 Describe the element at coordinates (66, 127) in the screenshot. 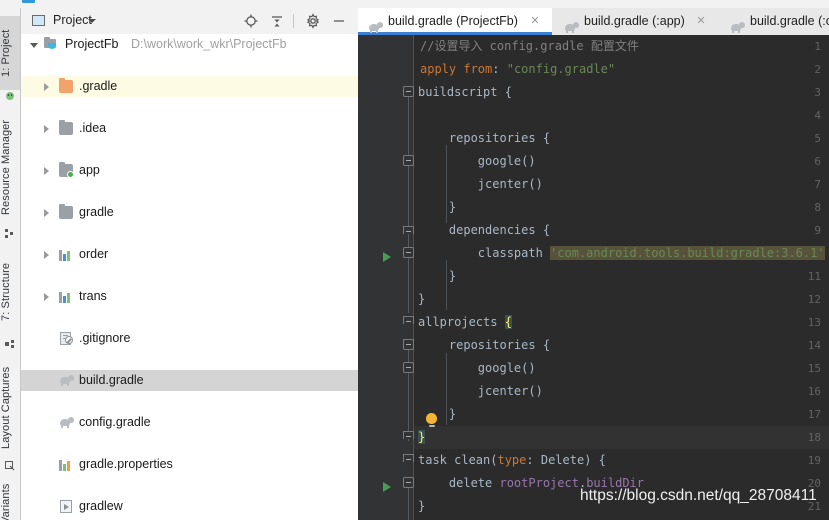

I see `folder-icon` at that location.